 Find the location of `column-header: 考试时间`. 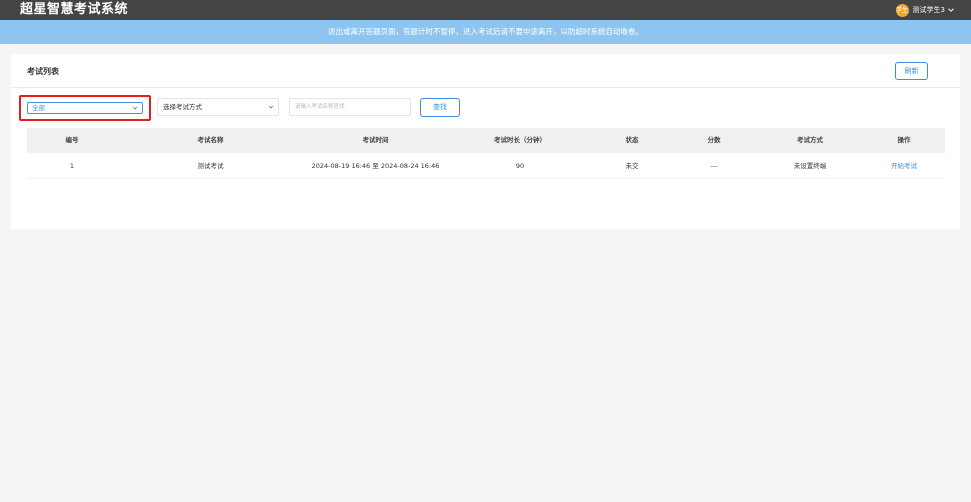

column-header: 考试时间 is located at coordinates (375, 140).